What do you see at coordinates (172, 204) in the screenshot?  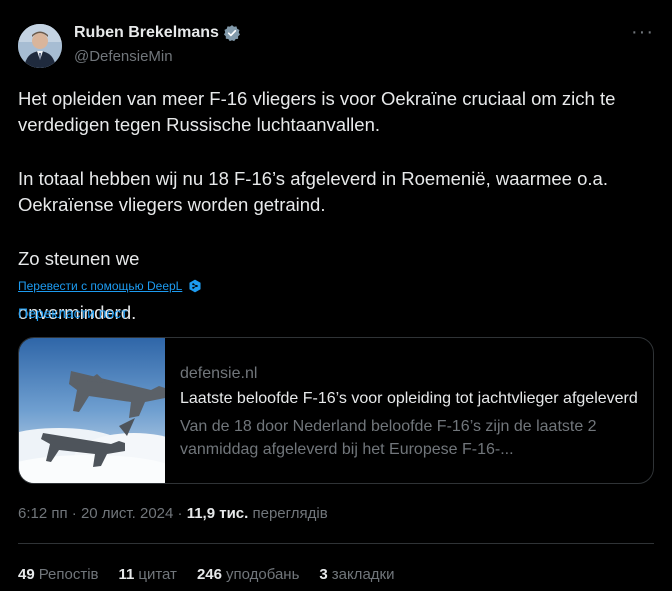 I see `tweet-line: Oekraïense vliegers worden getraind.` at bounding box center [172, 204].